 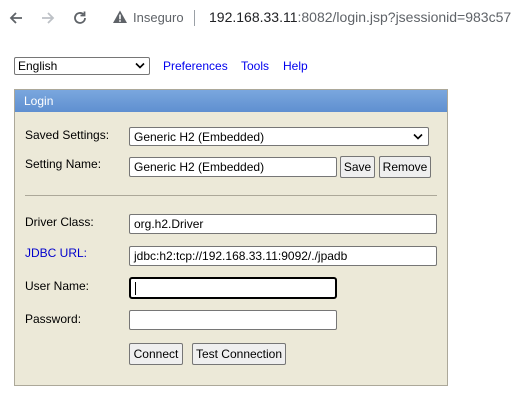 What do you see at coordinates (255, 66) in the screenshot?
I see `tools-link: Tools` at bounding box center [255, 66].